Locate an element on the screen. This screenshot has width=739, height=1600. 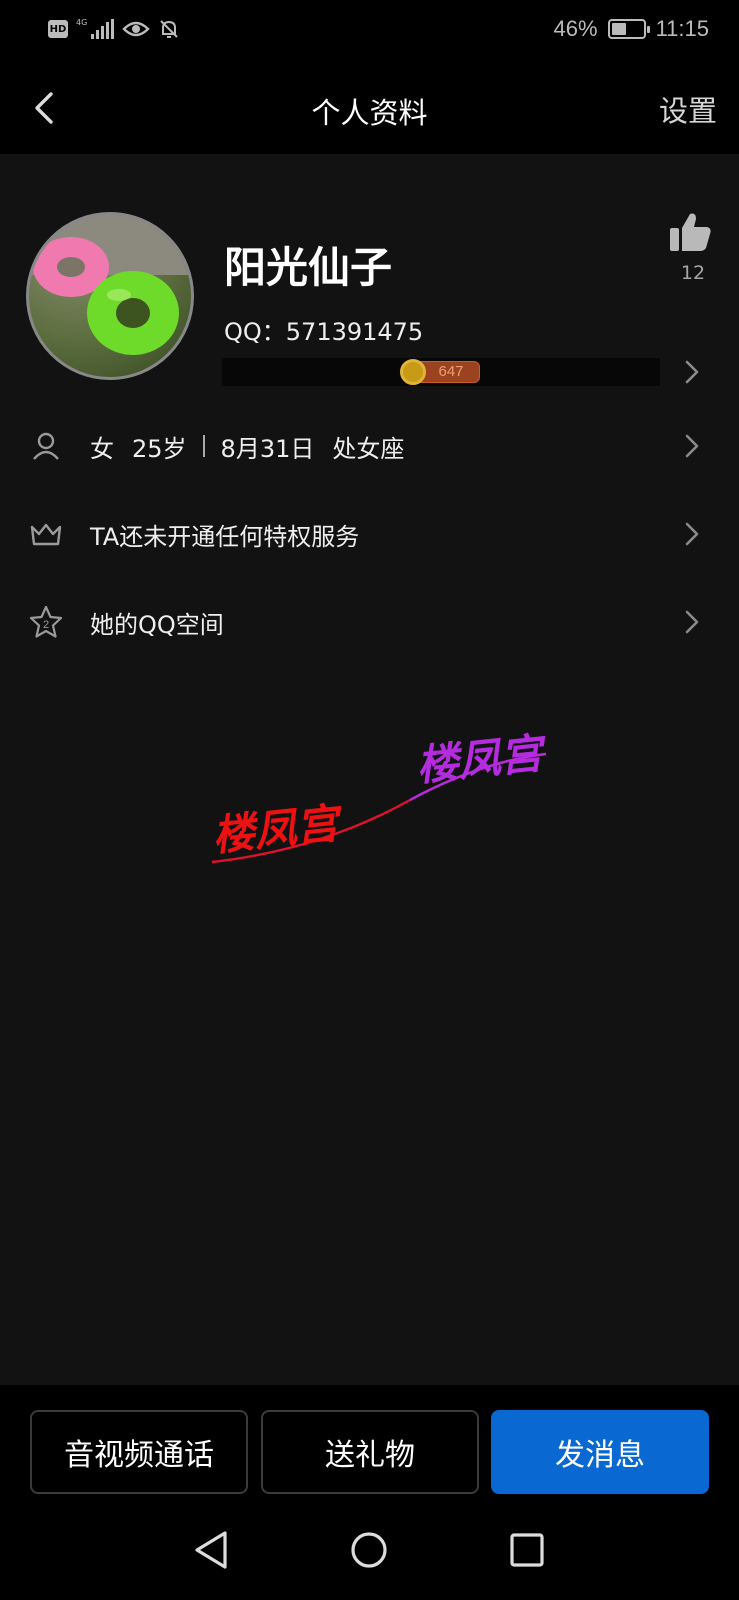
gender: 女 is located at coordinates (102, 448).